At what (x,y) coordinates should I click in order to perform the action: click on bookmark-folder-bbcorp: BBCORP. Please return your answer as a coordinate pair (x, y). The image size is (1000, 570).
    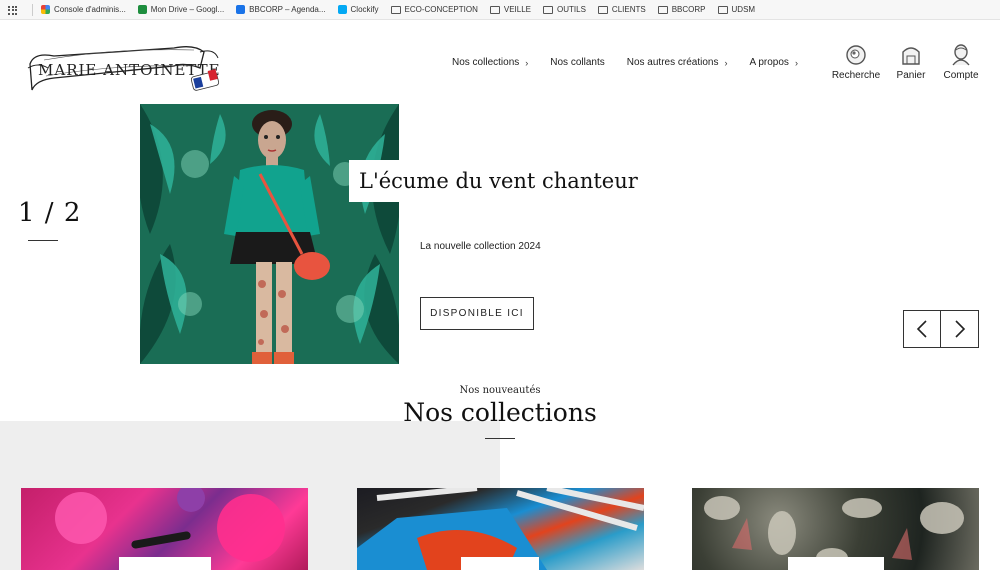
    Looking at the image, I should click on (681, 9).